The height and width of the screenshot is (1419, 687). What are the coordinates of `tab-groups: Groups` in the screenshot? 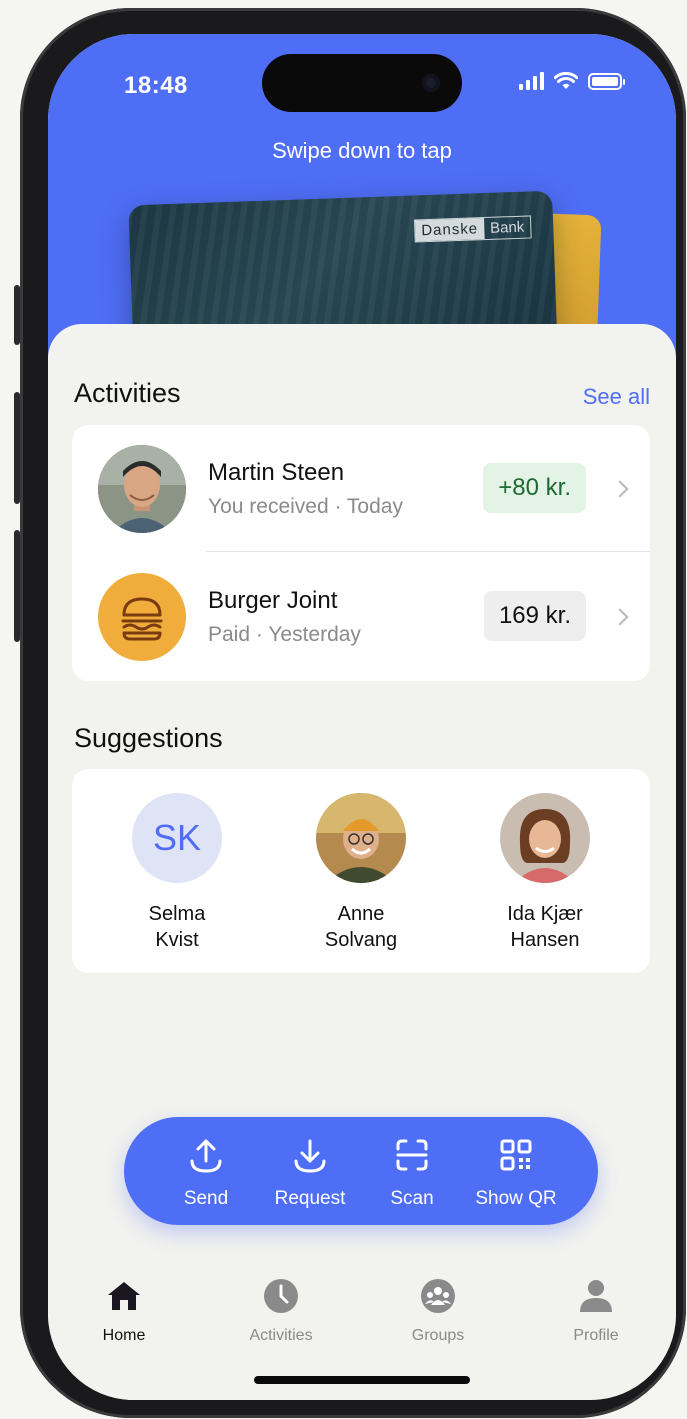 It's located at (438, 1310).